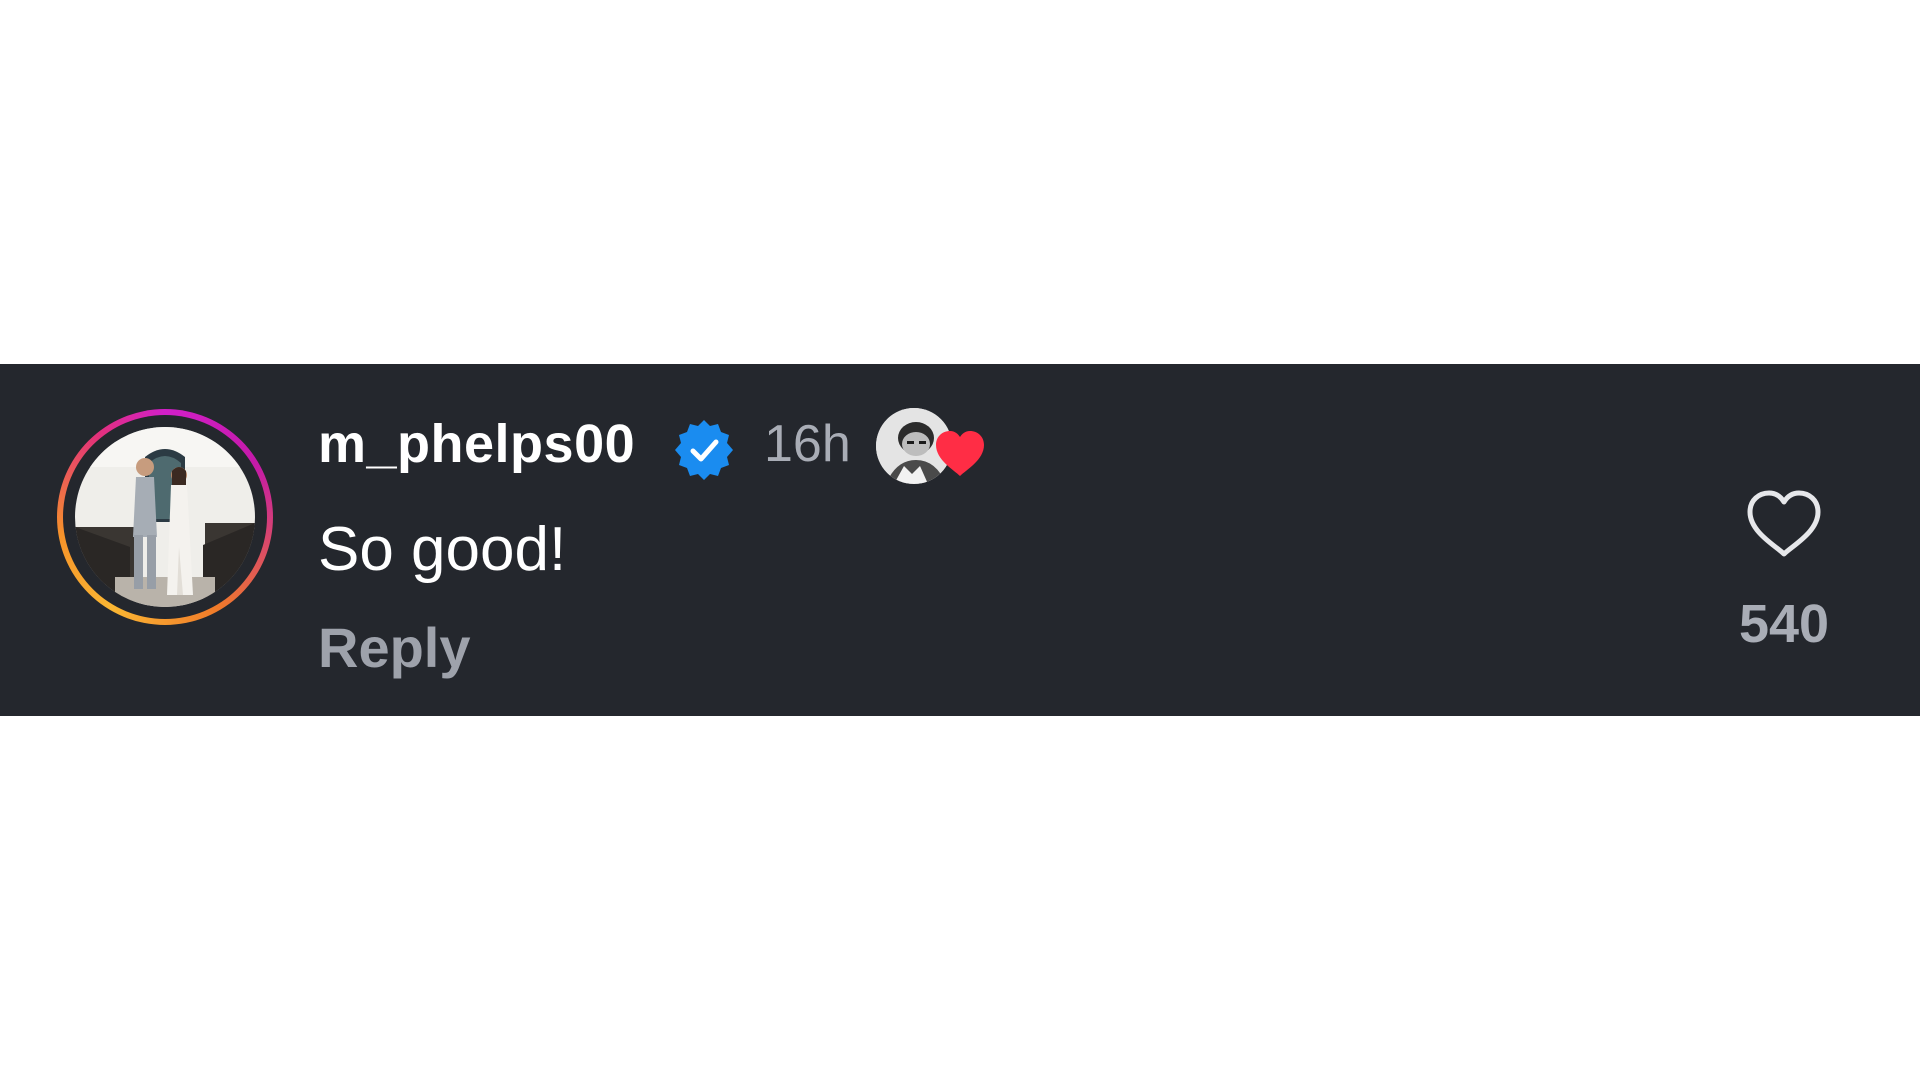 The height and width of the screenshot is (1080, 1920). Describe the element at coordinates (704, 450) in the screenshot. I see `verified-badge-icon` at that location.